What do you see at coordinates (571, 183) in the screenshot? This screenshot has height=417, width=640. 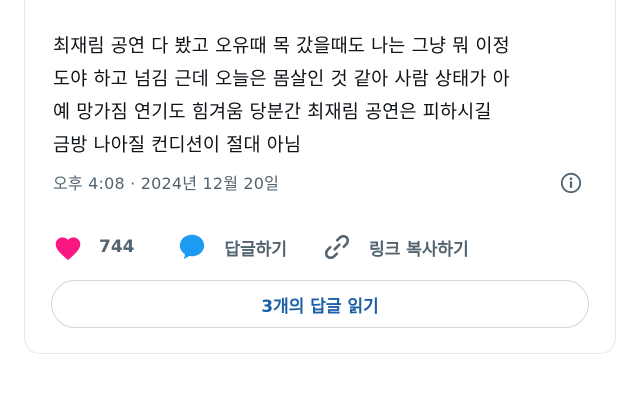 I see `info-icon` at bounding box center [571, 183].